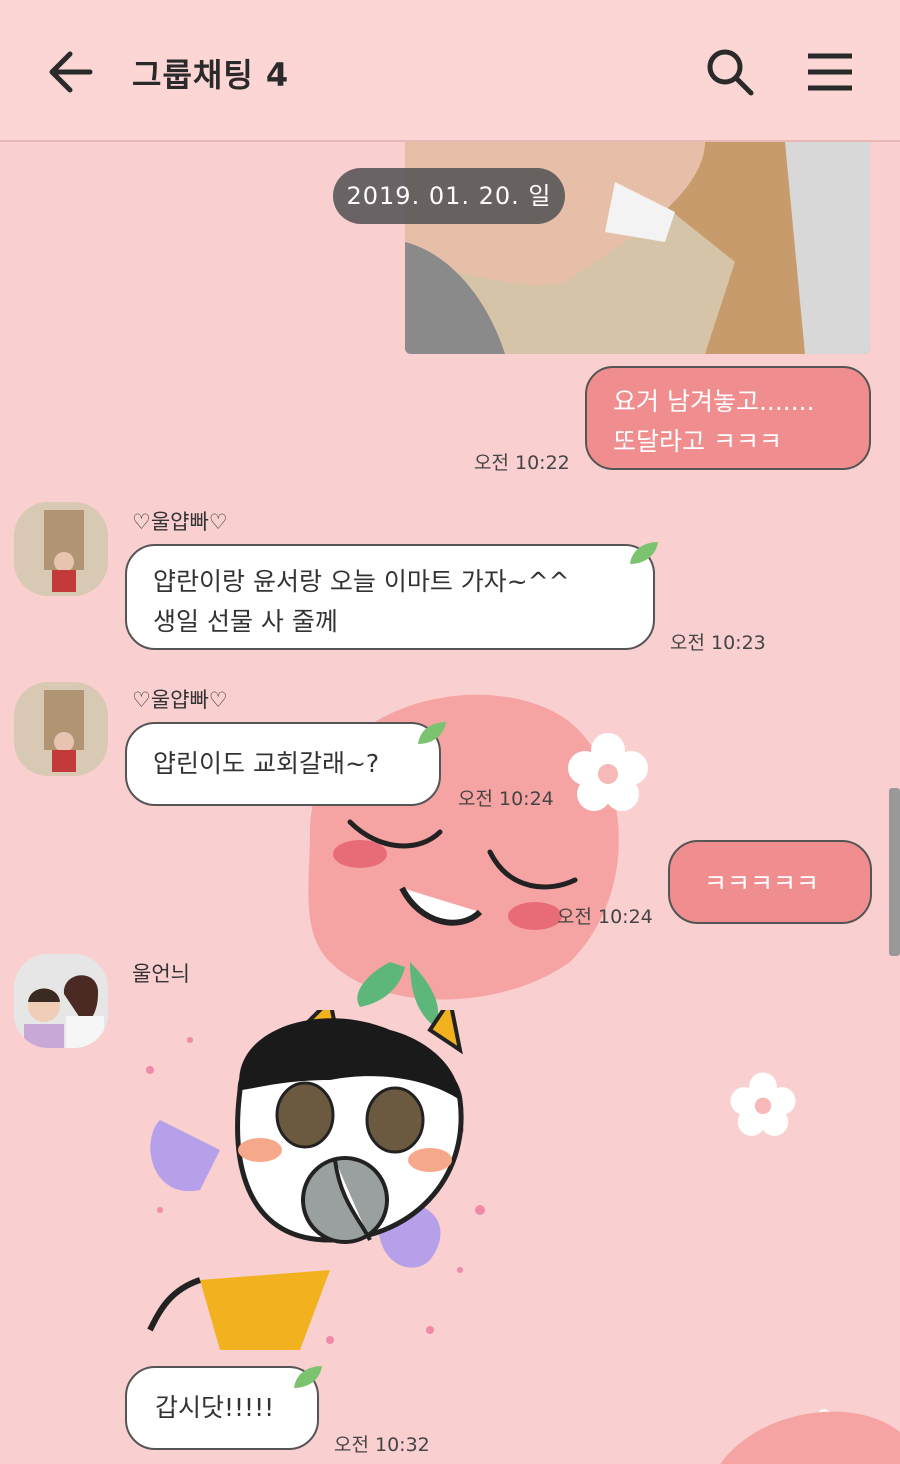 The image size is (900, 1464). What do you see at coordinates (245, 621) in the screenshot?
I see `message-line: 생일 선물 사 줄께` at bounding box center [245, 621].